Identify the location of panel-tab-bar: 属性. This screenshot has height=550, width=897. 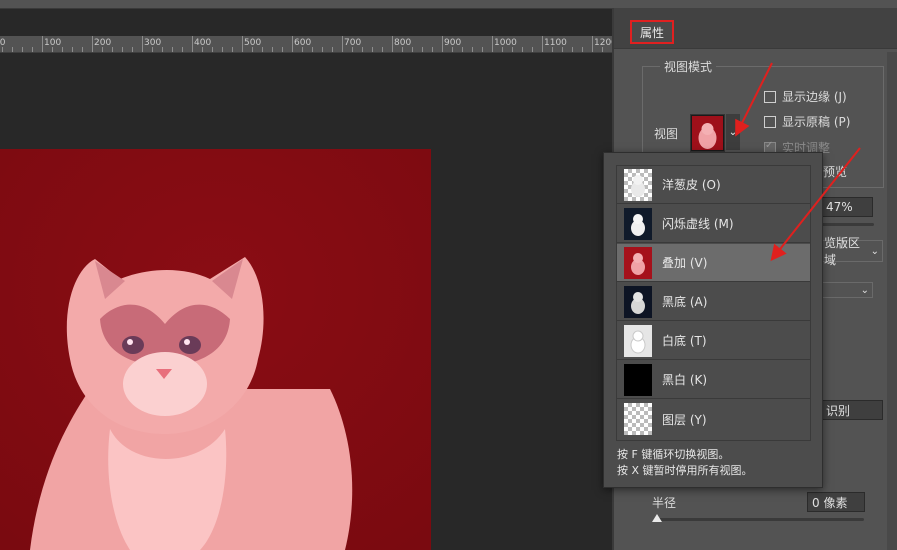
(755, 28).